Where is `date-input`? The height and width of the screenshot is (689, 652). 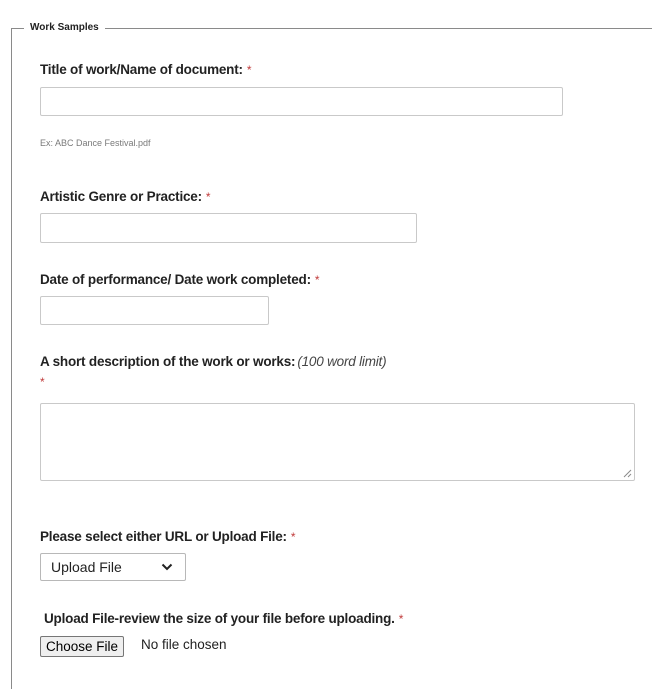
date-input is located at coordinates (154, 310).